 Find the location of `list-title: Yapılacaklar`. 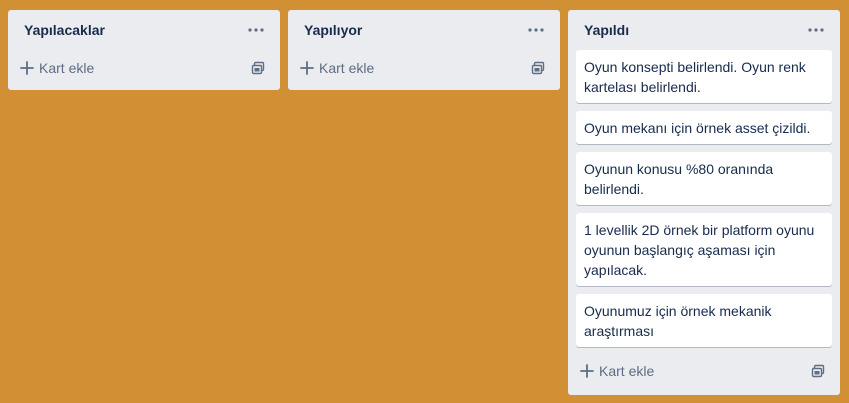

list-title: Yapılacaklar is located at coordinates (64, 30).